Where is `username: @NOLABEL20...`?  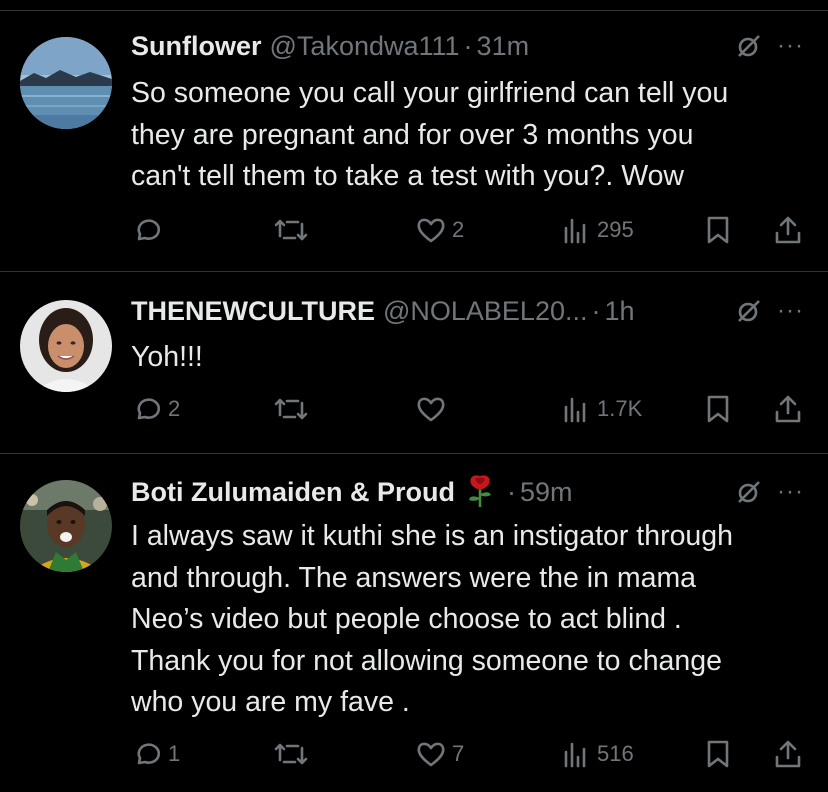 username: @NOLABEL20... is located at coordinates (485, 311).